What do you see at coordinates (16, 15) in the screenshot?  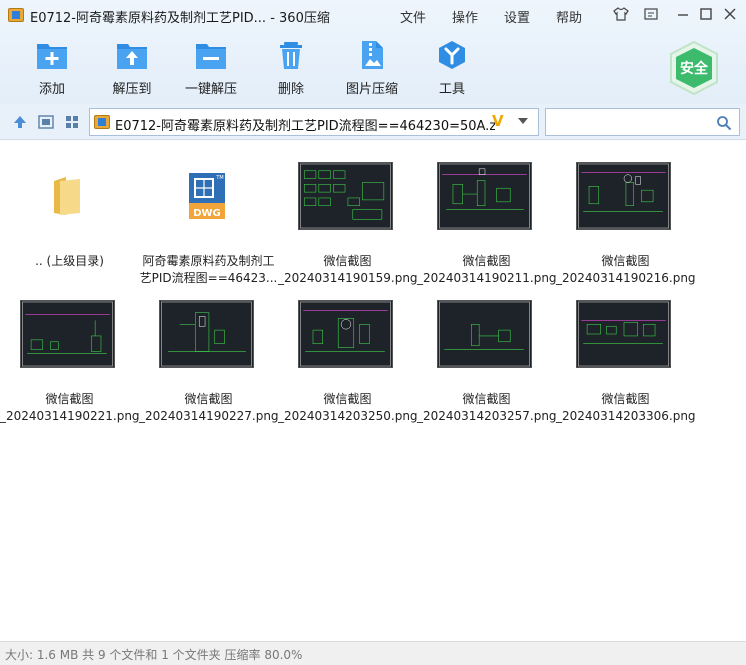 I see `app-logo-icon` at bounding box center [16, 15].